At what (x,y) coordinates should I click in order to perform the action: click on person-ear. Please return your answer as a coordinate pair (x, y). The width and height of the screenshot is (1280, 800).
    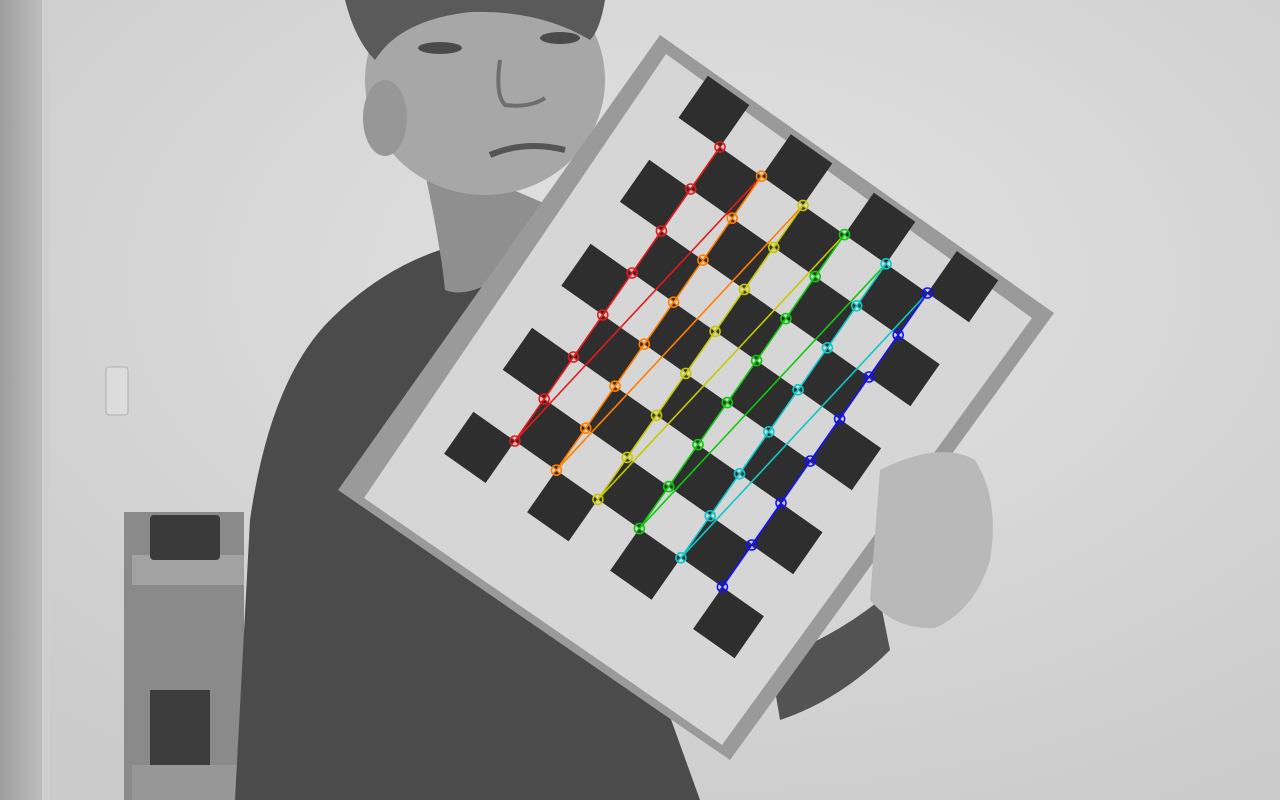
    Looking at the image, I should click on (385, 118).